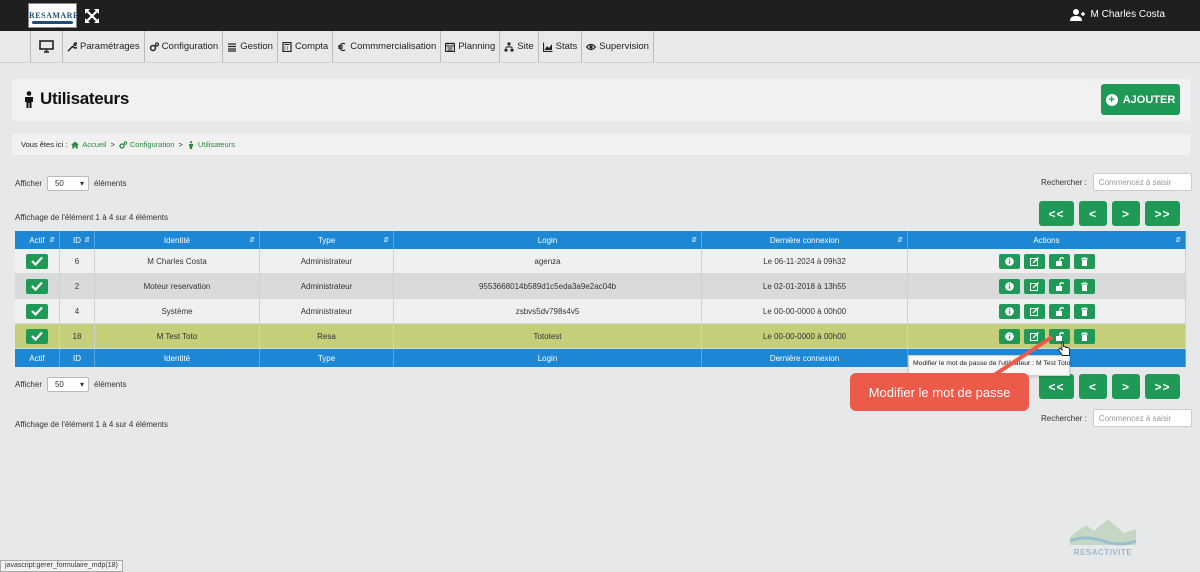 This screenshot has width=1200, height=572. What do you see at coordinates (509, 46) in the screenshot?
I see `sitemap-icon` at bounding box center [509, 46].